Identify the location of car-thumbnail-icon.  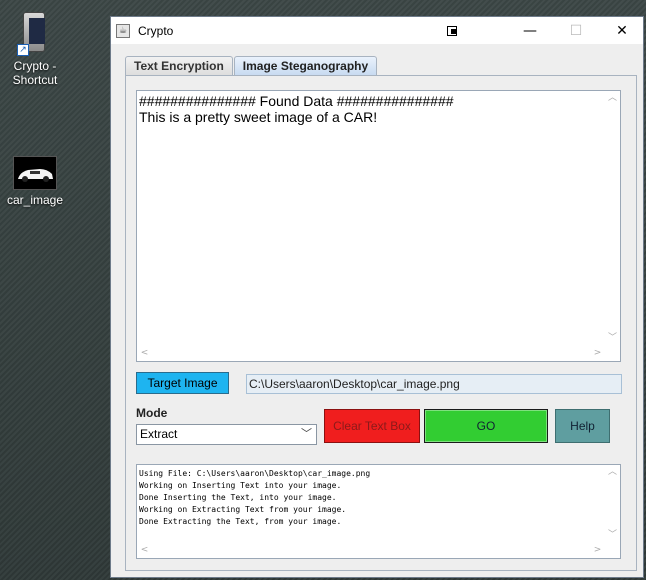
(35, 173).